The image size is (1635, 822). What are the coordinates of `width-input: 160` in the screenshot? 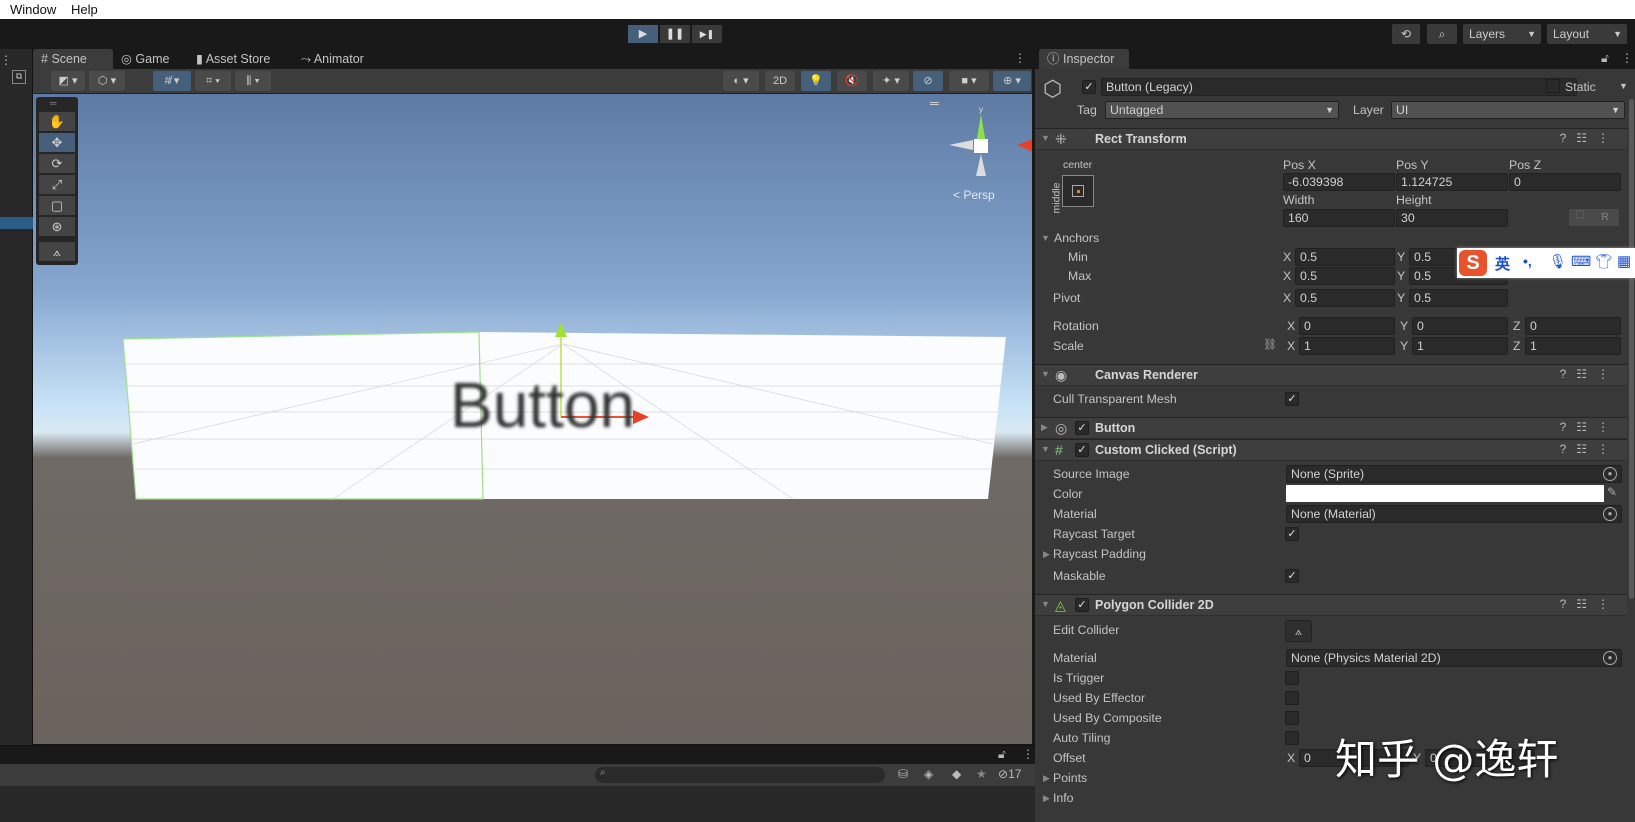 It's located at (1339, 218).